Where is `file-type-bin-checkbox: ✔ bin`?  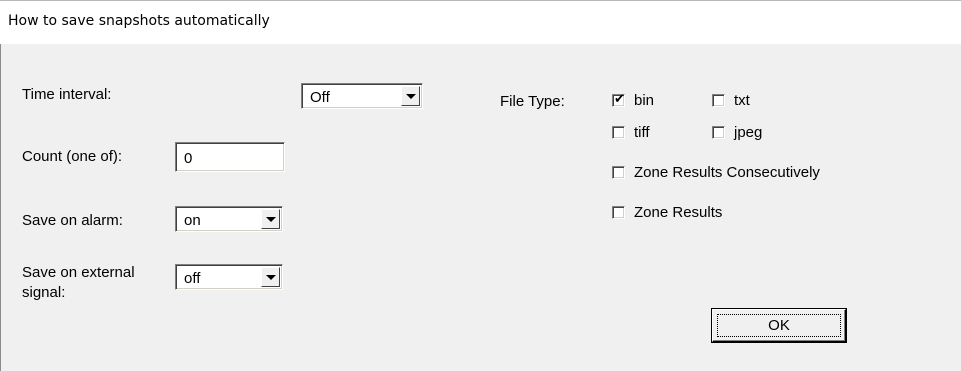 file-type-bin-checkbox: ✔ bin is located at coordinates (647, 101).